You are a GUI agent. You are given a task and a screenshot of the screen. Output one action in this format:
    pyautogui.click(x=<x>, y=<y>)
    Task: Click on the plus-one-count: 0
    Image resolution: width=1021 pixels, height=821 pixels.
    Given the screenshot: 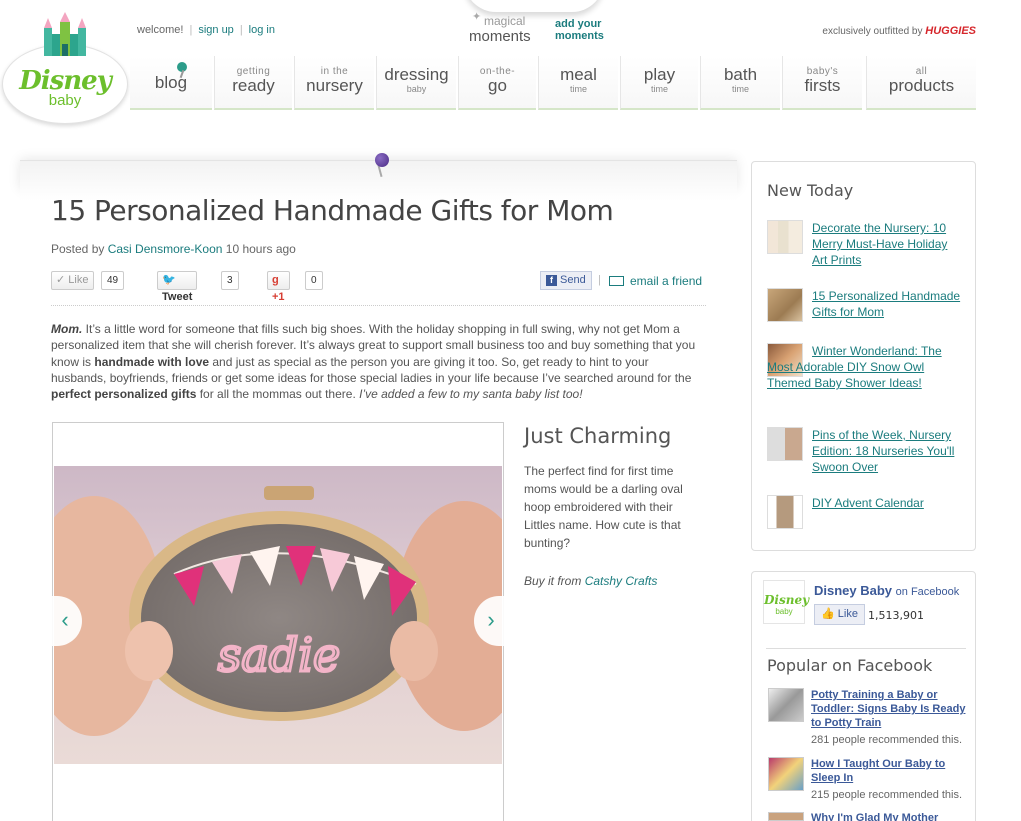 What is the action you would take?
    pyautogui.click(x=314, y=280)
    